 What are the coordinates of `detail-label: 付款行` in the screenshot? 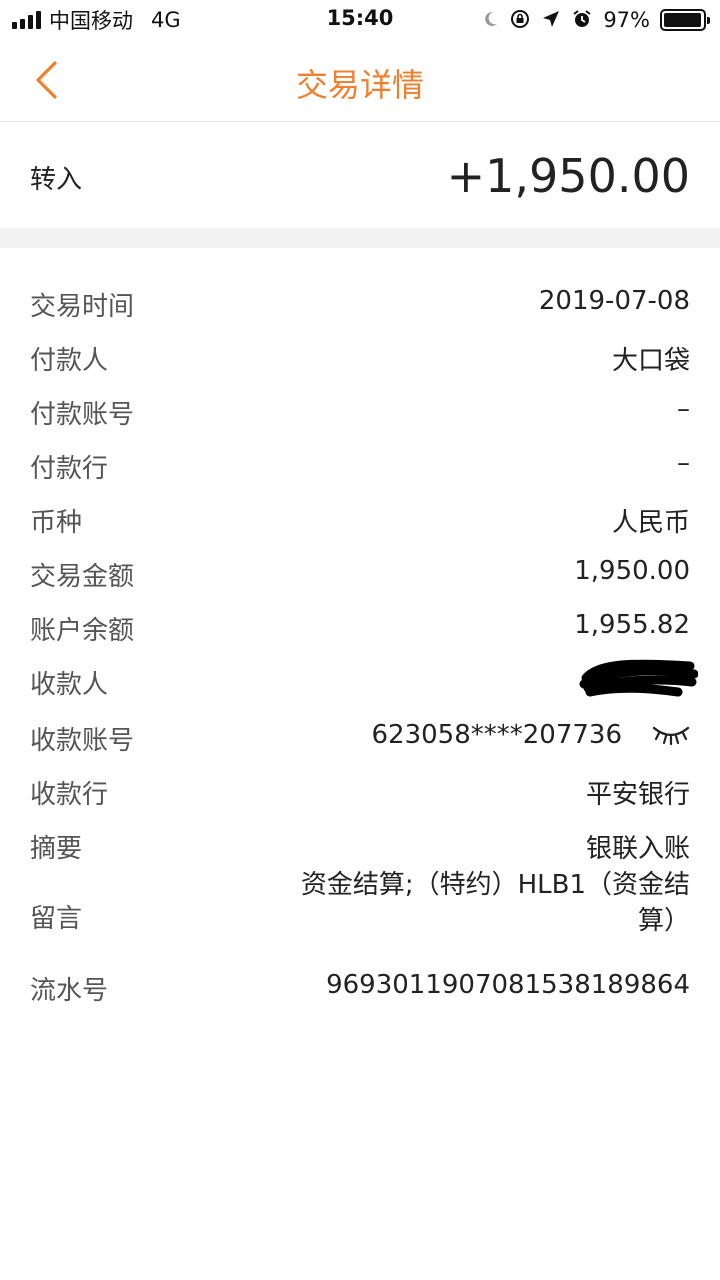 It's located at (69, 469).